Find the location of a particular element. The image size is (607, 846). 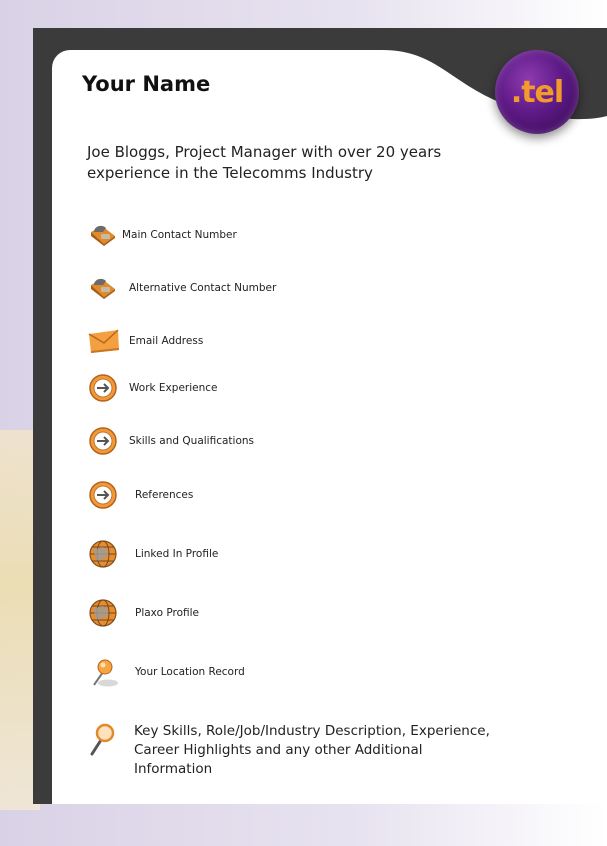

item-main-contact-number: Main Contact Number is located at coordinates (162, 235).